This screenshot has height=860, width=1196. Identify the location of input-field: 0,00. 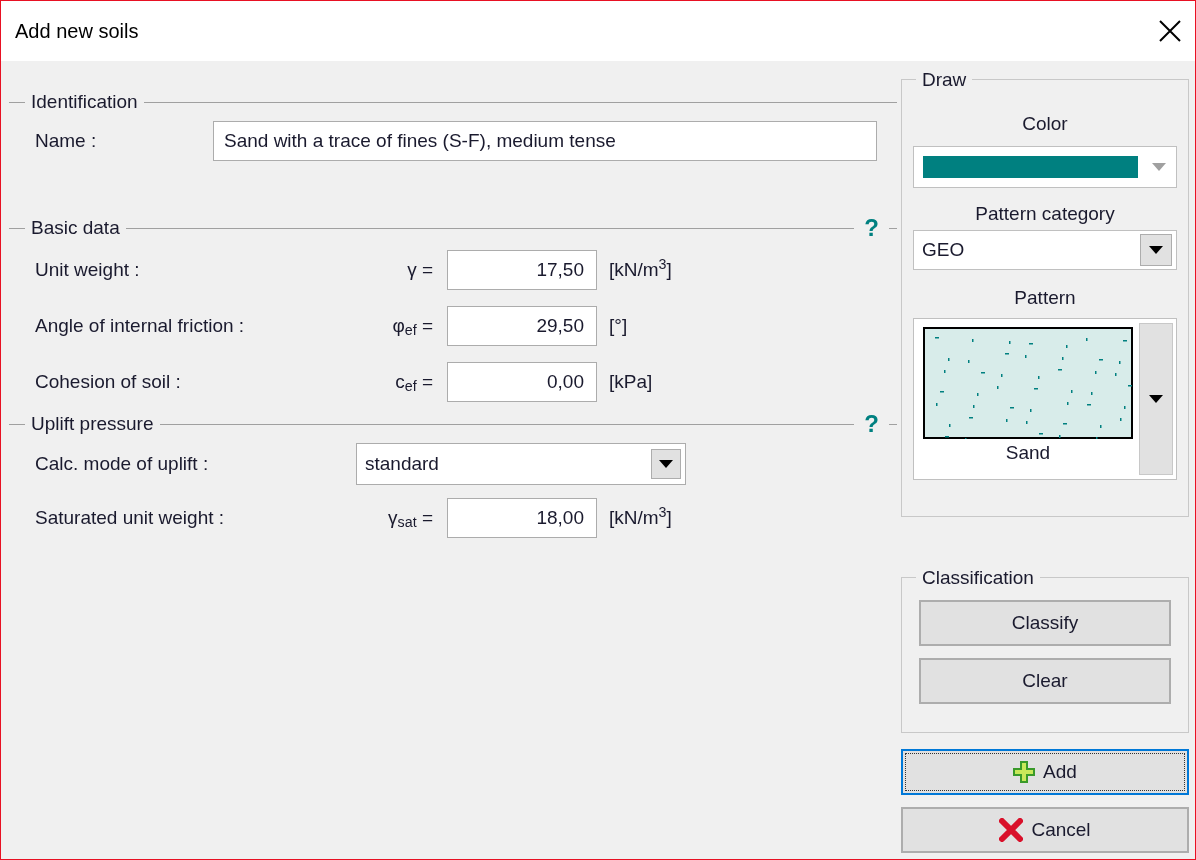
(522, 382).